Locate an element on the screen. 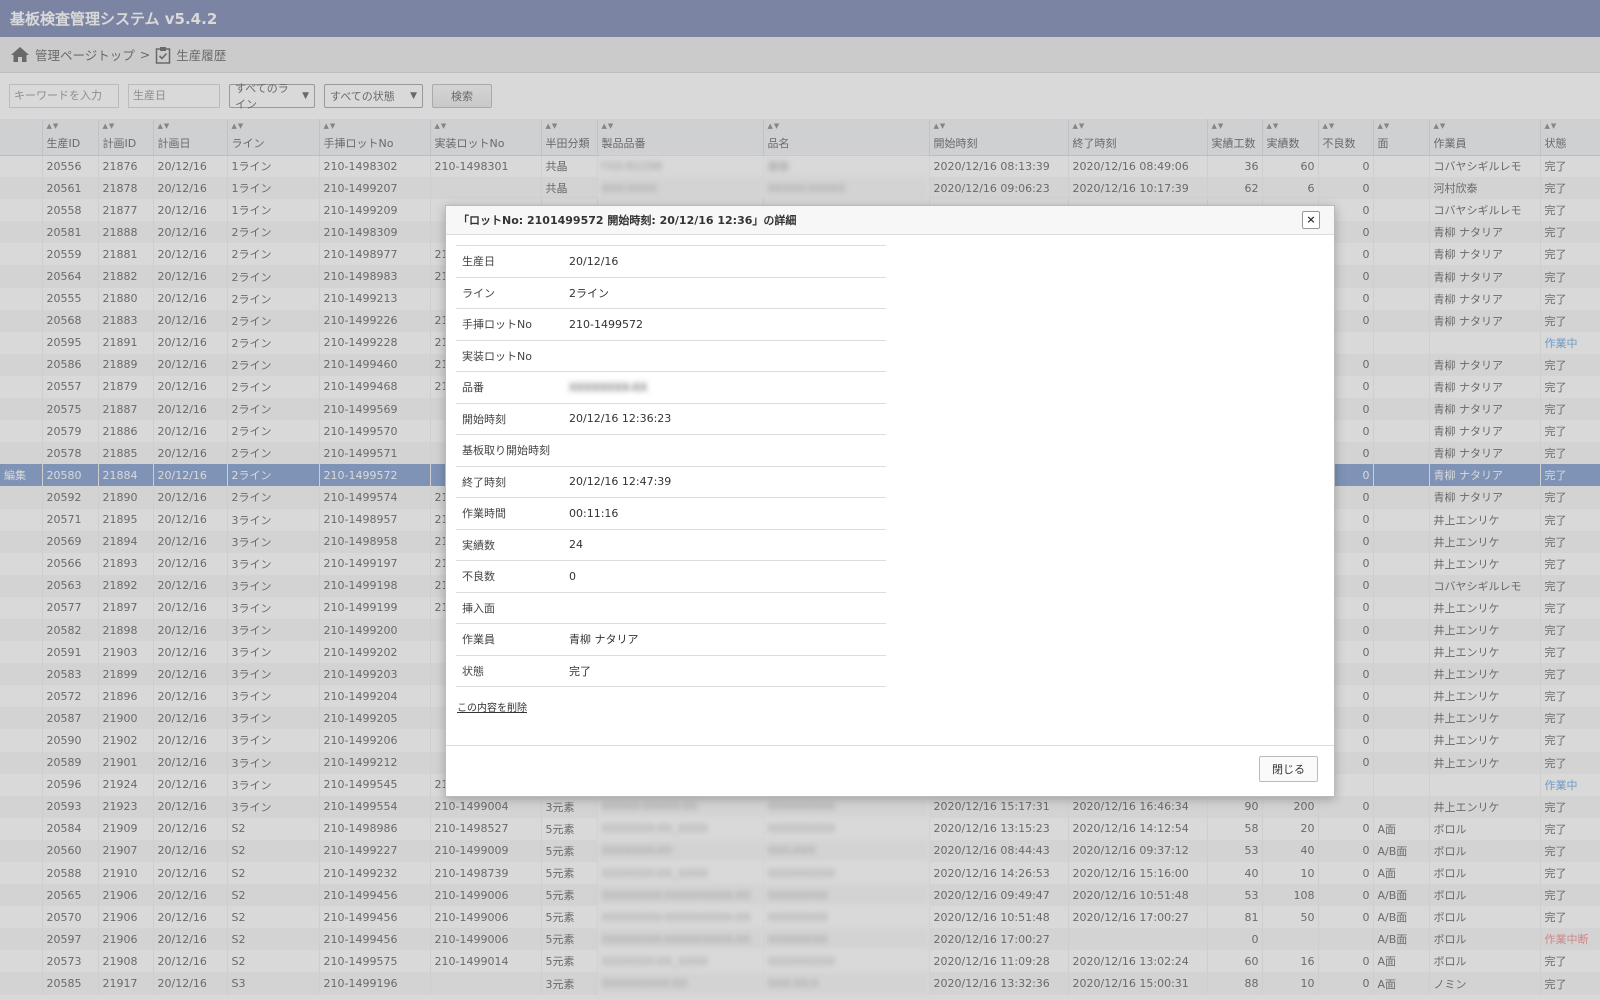 The image size is (1600, 1000). detail-row: 作業員 青柳 ナタリア is located at coordinates (671, 639).